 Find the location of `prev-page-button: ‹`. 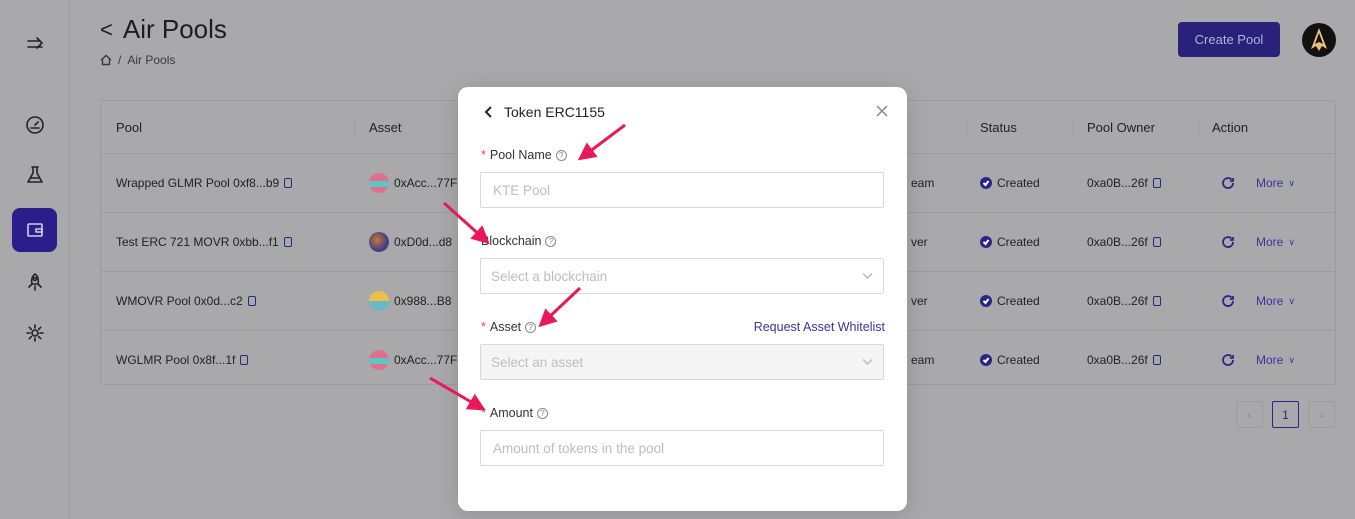

prev-page-button: ‹ is located at coordinates (1249, 414).